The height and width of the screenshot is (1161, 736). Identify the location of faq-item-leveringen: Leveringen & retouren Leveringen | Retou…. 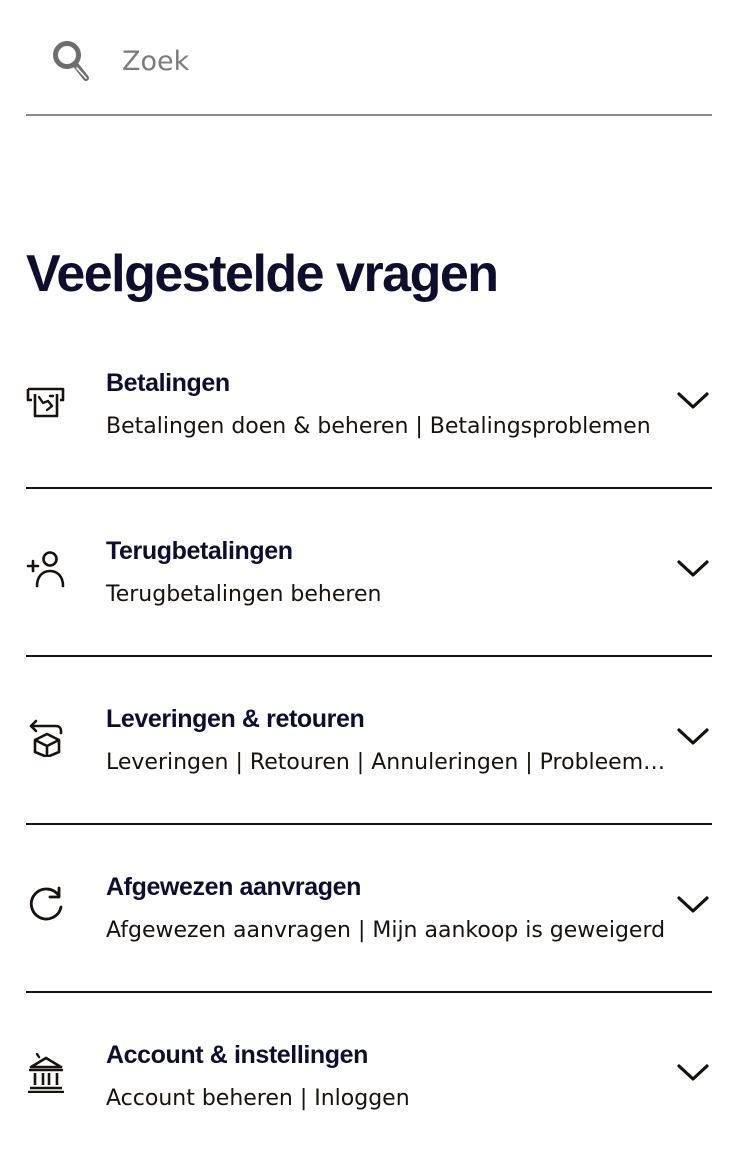
(369, 741).